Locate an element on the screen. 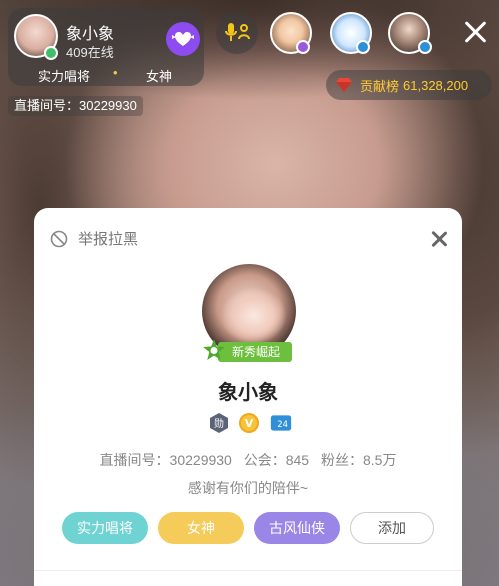 This screenshot has height=586, width=499. tag-chip: 女神 is located at coordinates (201, 528).